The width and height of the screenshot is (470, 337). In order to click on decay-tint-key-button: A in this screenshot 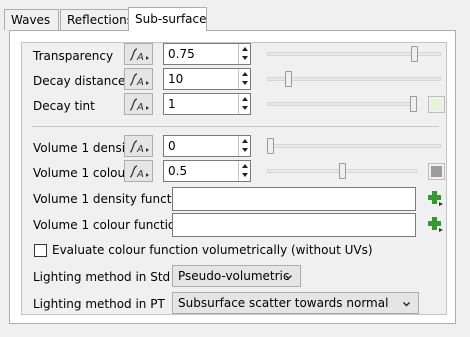, I will do `click(138, 104)`.